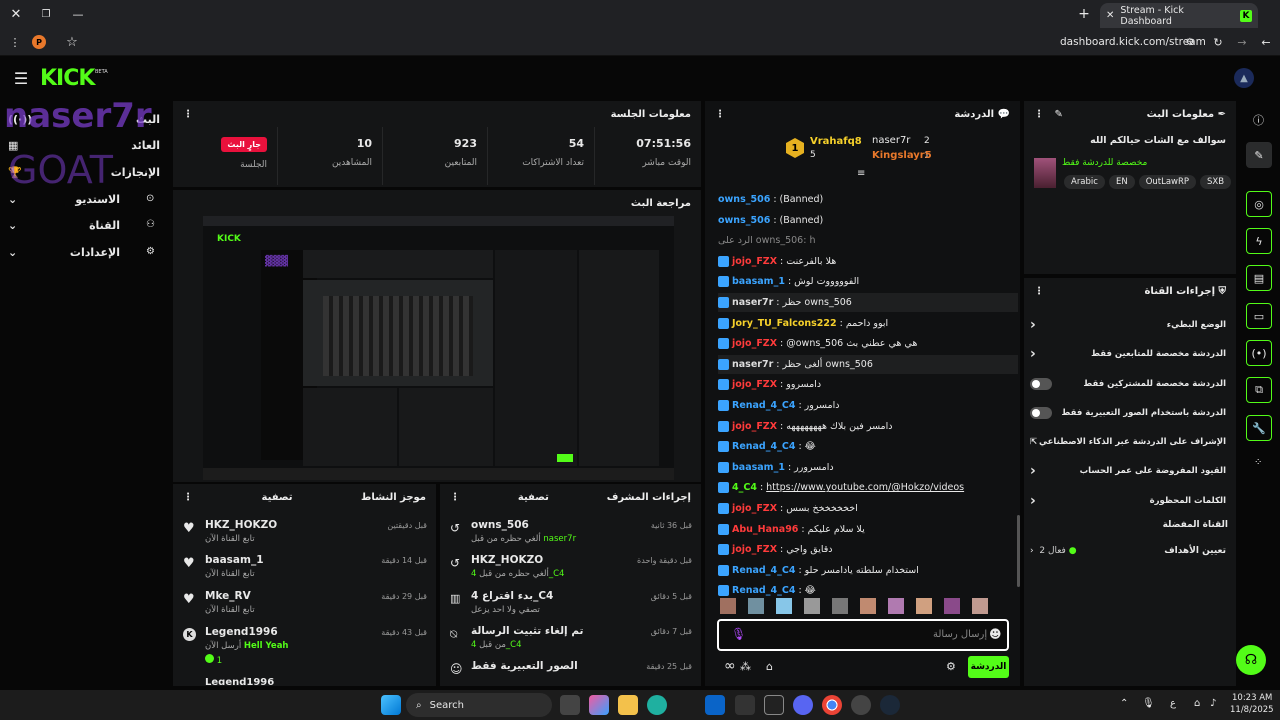  Describe the element at coordinates (1110, 15) in the screenshot. I see `close-tab-icon: ✕` at that location.